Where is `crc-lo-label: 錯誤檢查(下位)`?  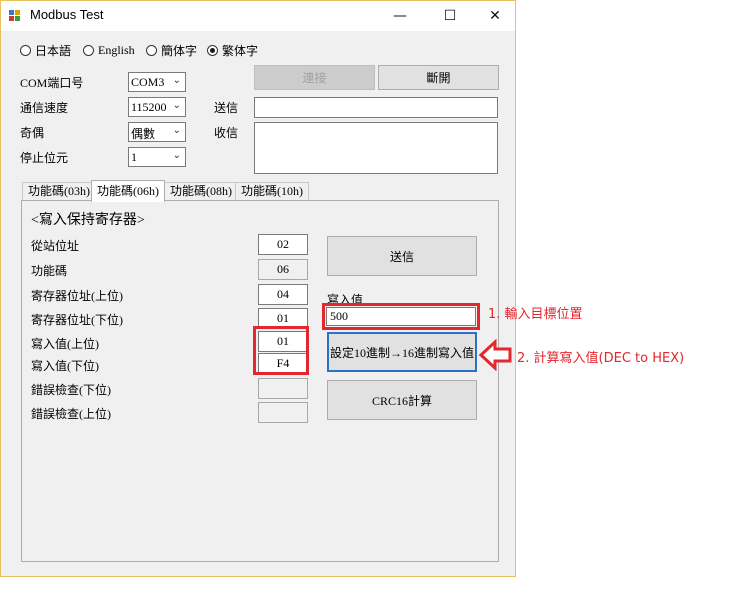
crc-lo-label: 錯誤檢查(下位) is located at coordinates (71, 390).